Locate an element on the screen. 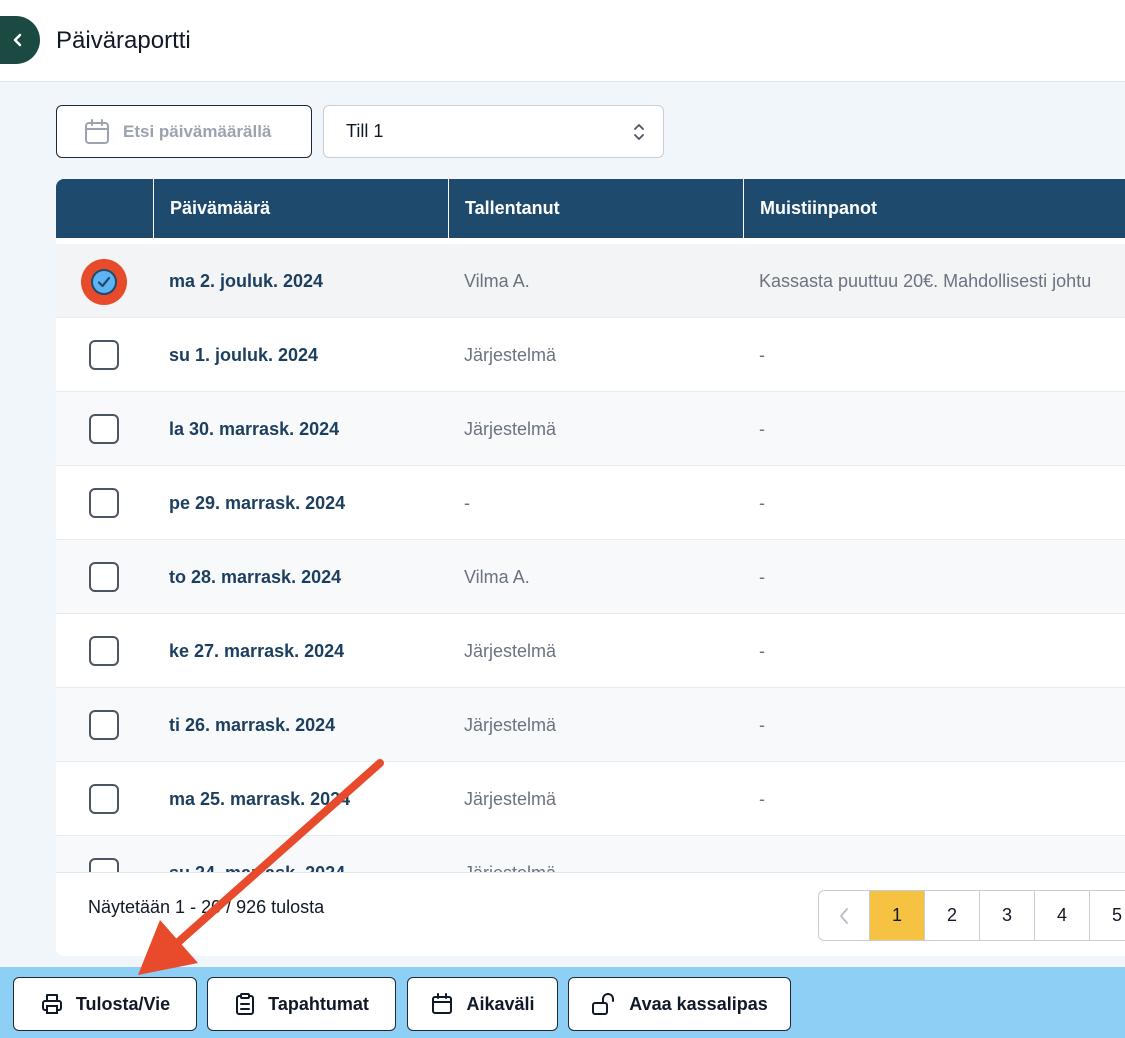  pagination: 1 2 3 4 5 is located at coordinates (971, 915).